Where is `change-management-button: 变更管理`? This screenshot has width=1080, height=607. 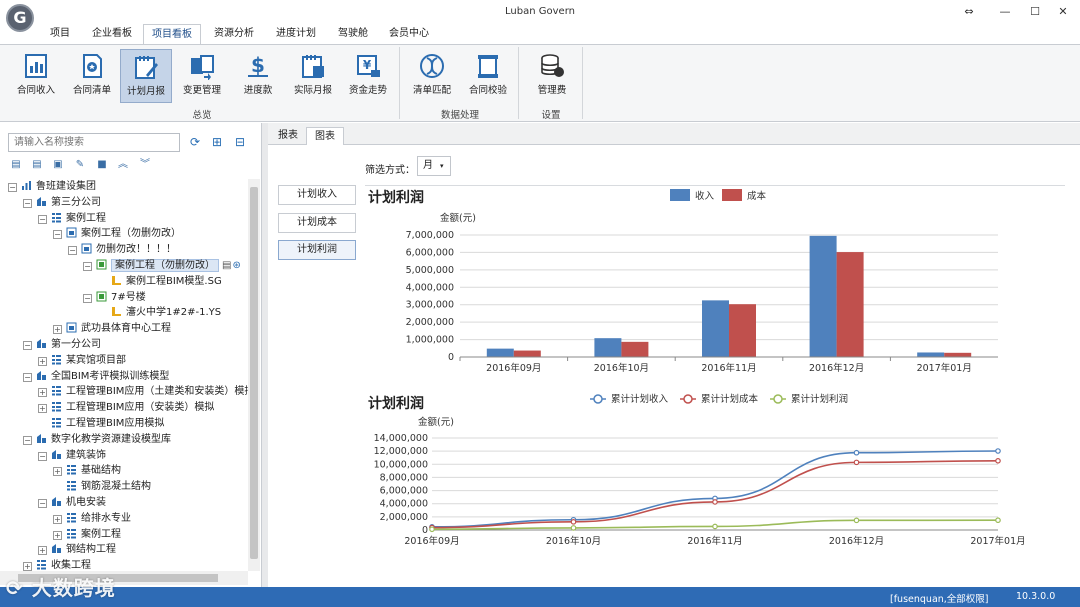
change-management-button: 变更管理 is located at coordinates (202, 76).